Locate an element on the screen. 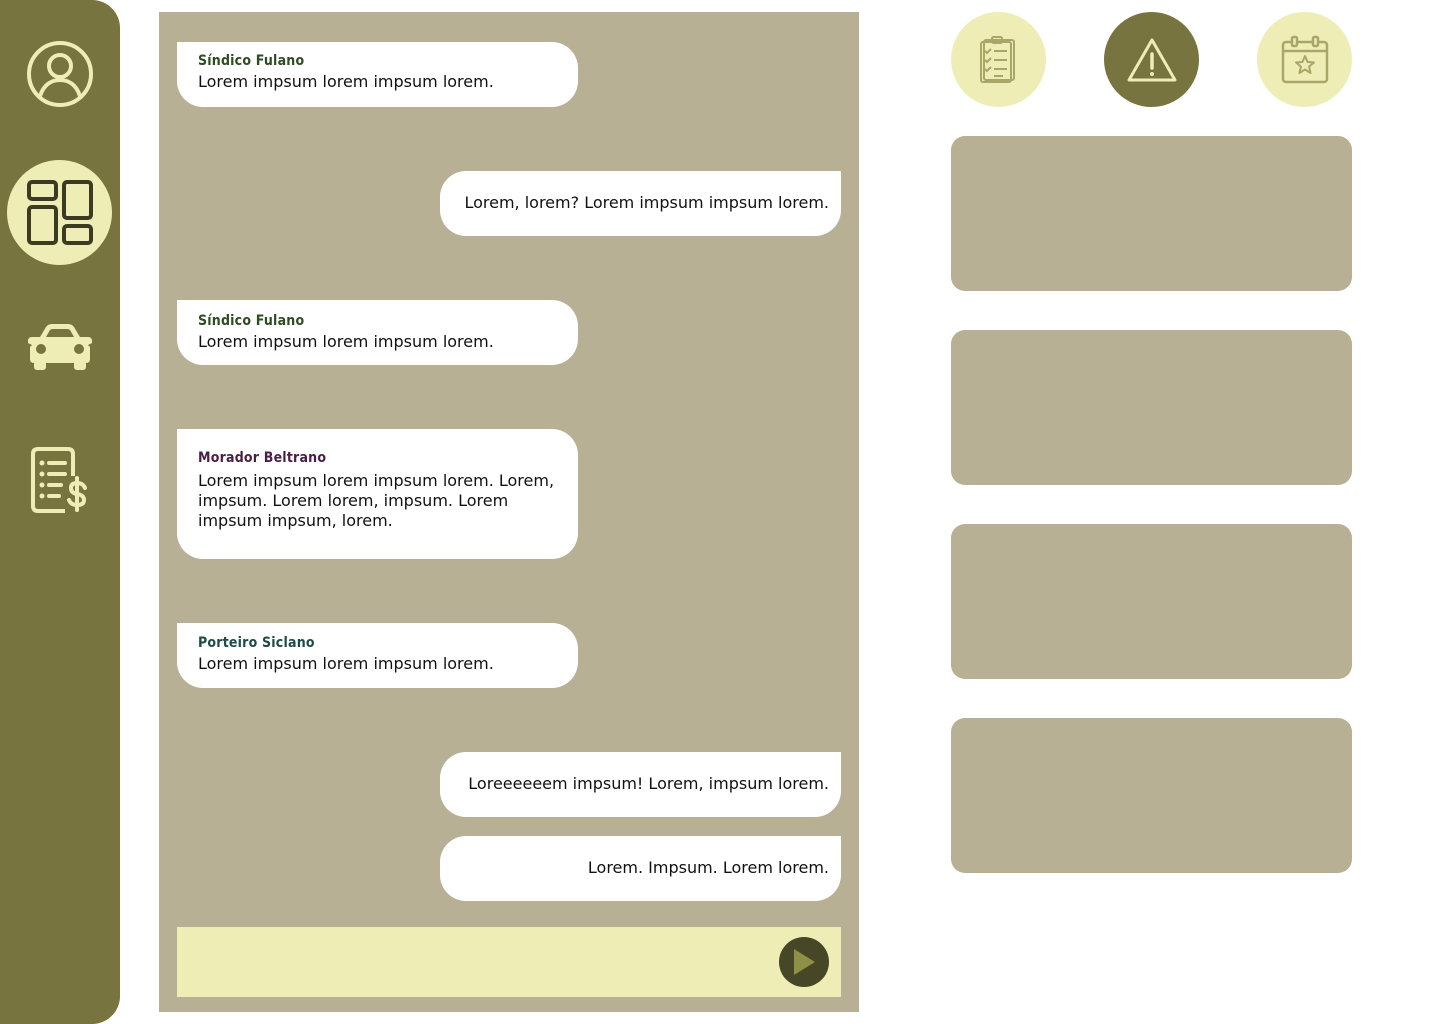 This screenshot has height=1024, width=1440. shortcut-warning is located at coordinates (1151, 59).